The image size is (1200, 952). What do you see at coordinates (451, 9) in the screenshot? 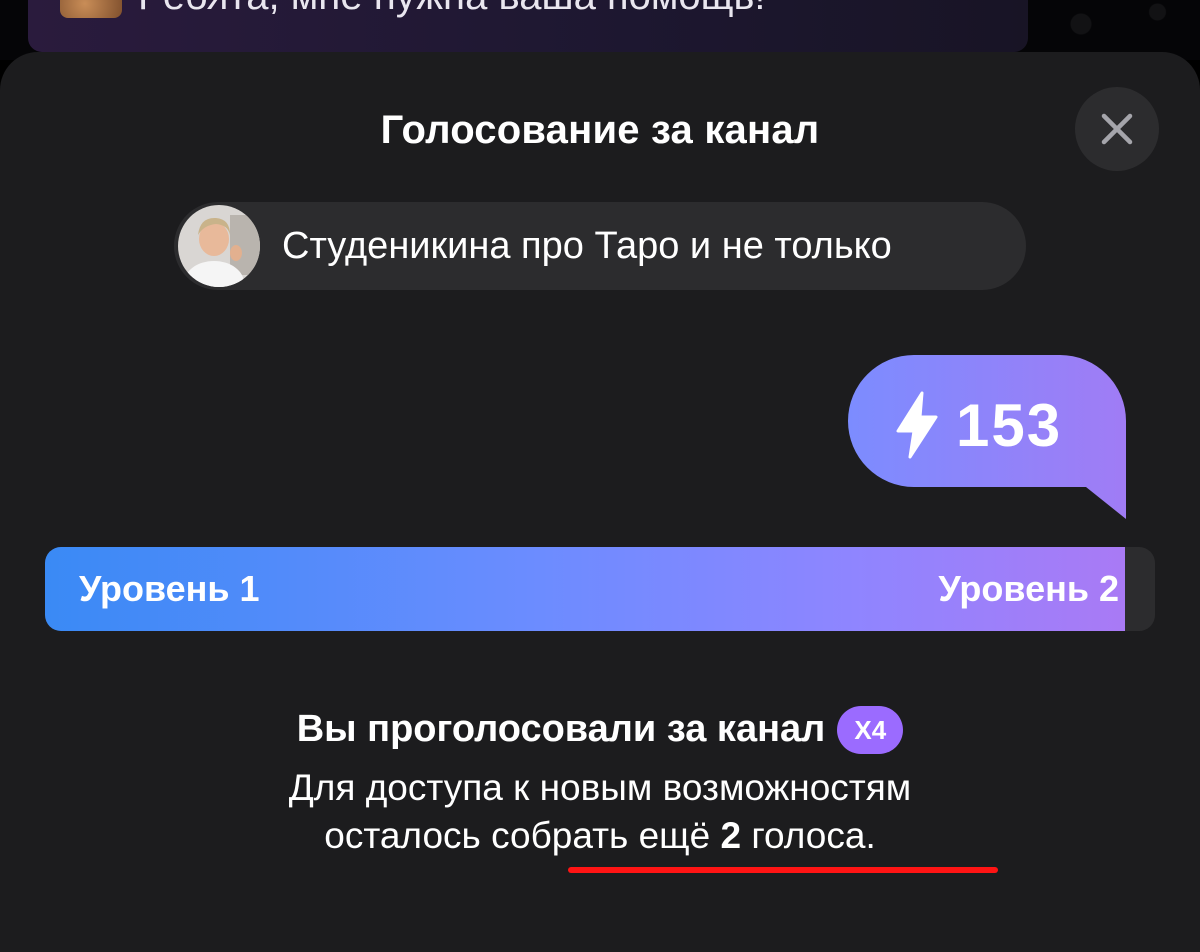
I see `background-message-text: Ребята, мне нужна ваша помощь!` at bounding box center [451, 9].